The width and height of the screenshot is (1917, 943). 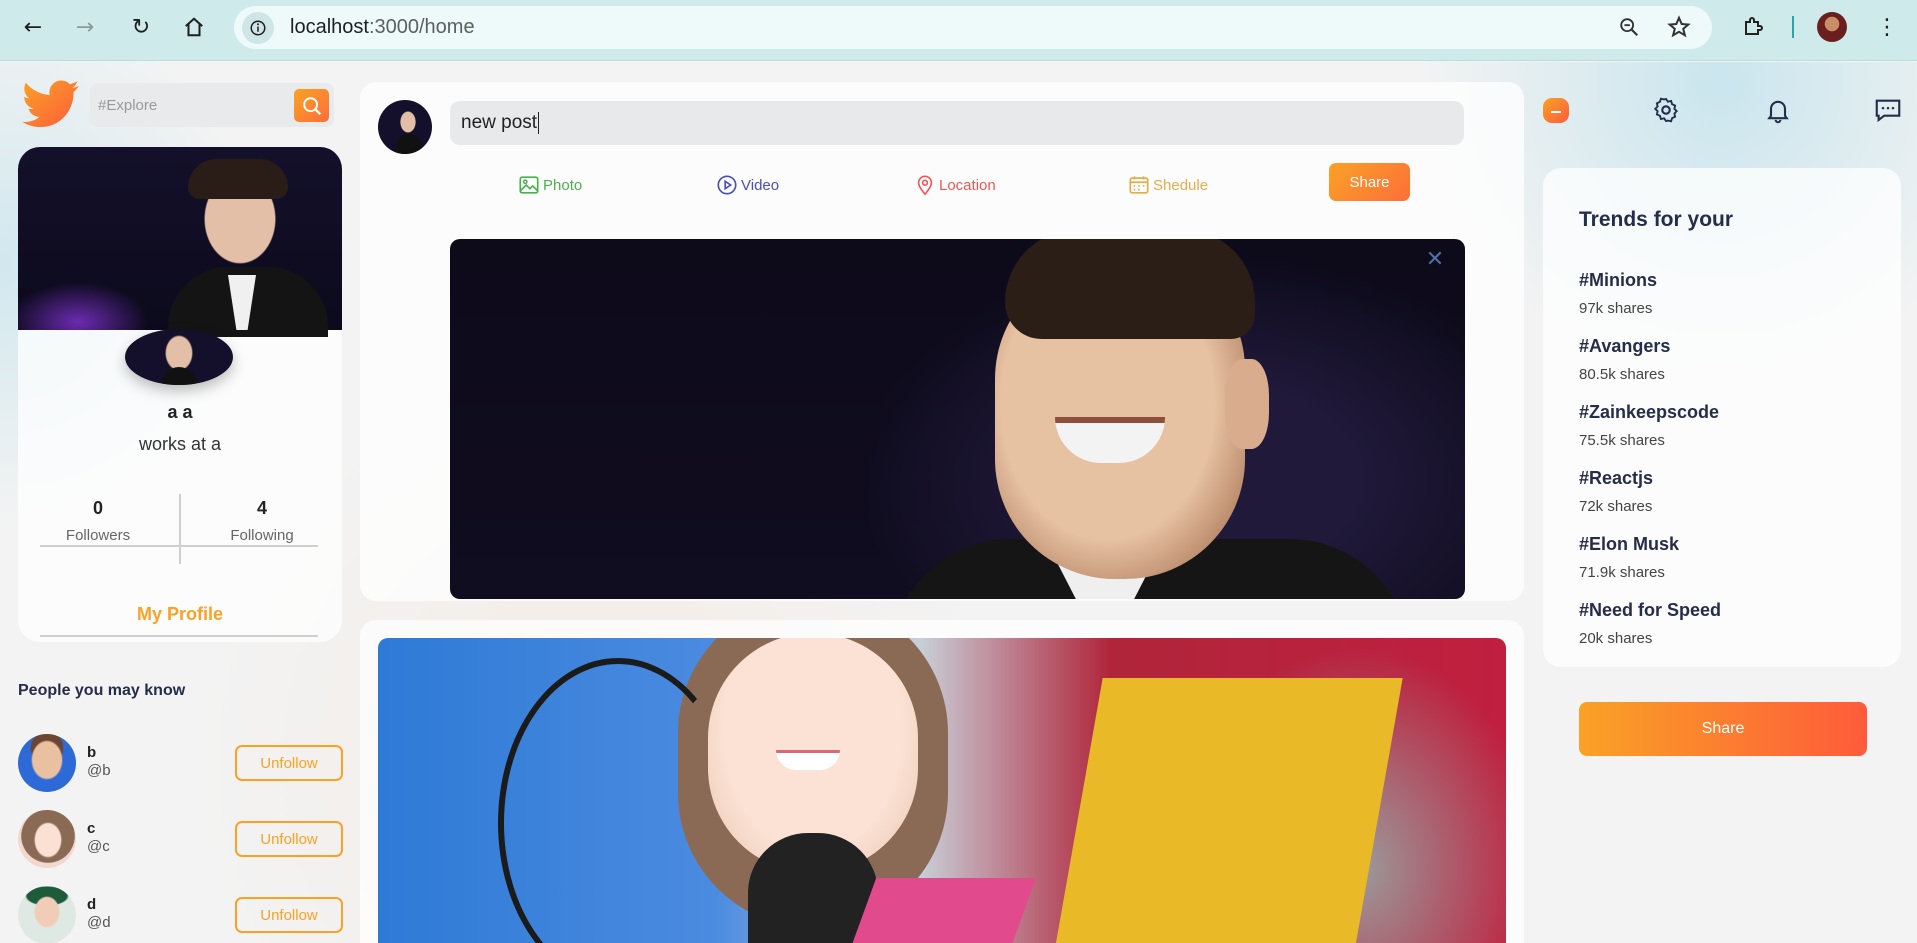 I want to click on zoom-icon, so click(x=1629, y=27).